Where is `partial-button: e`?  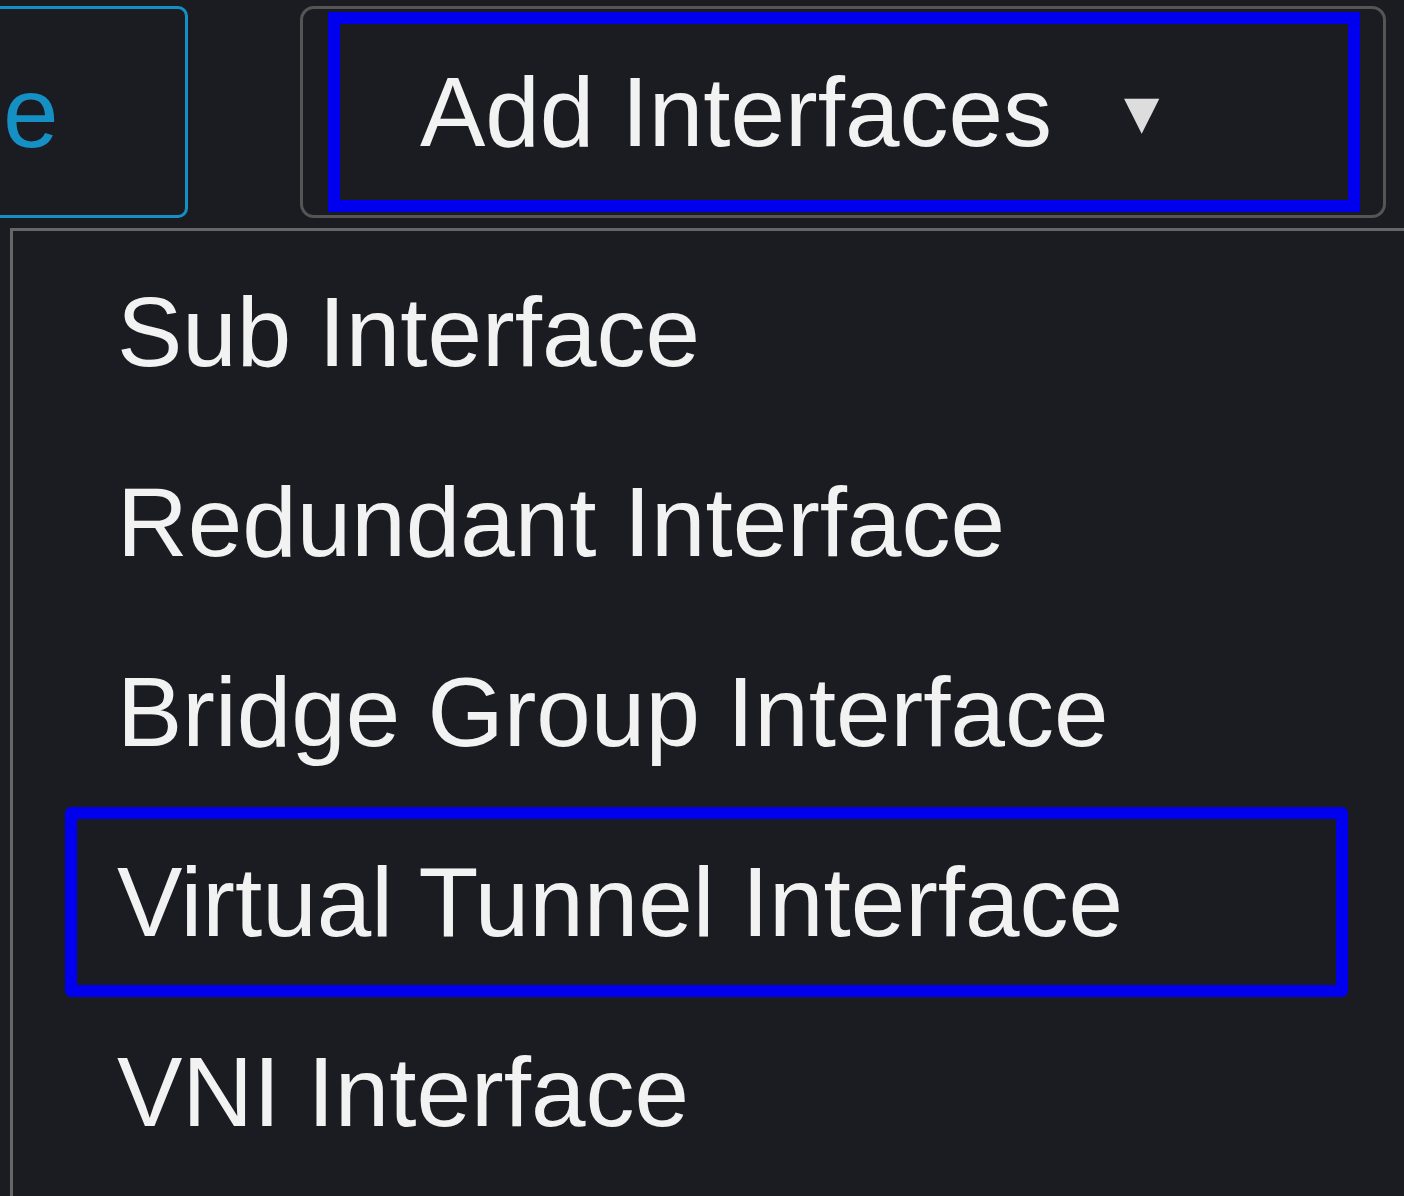 partial-button: e is located at coordinates (94, 112).